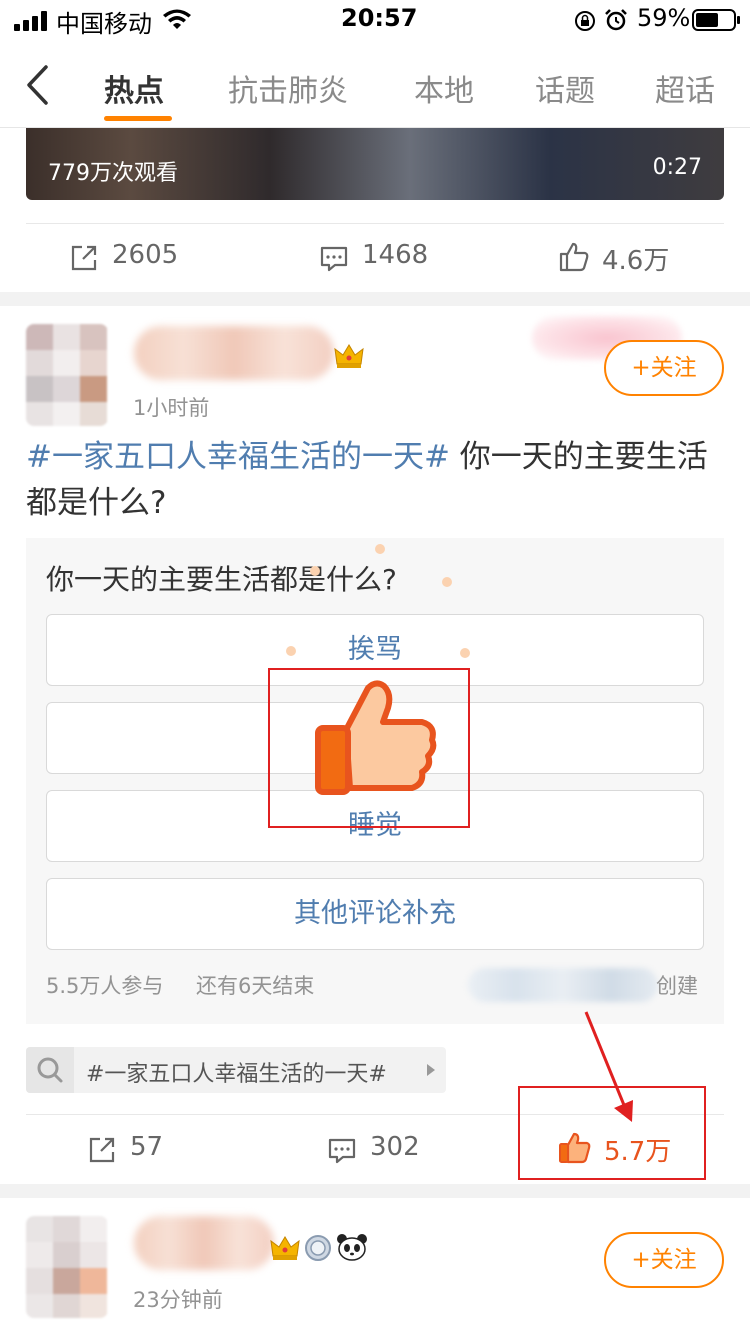  Describe the element at coordinates (138, 118) in the screenshot. I see `active-tab-indicator` at that location.